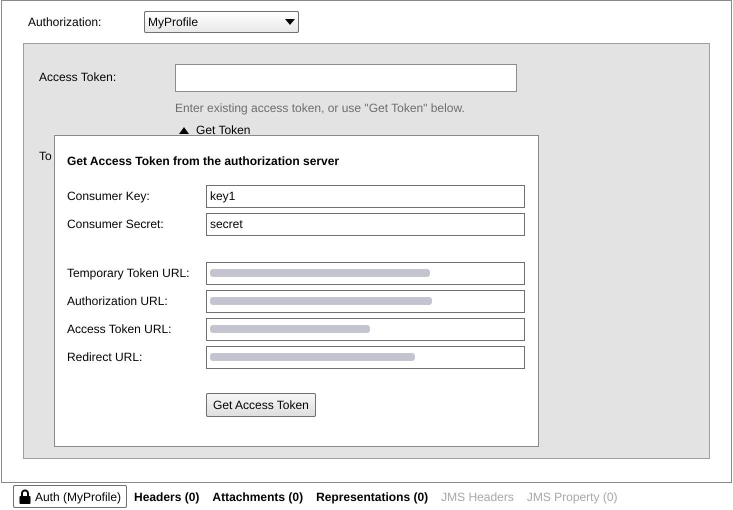  What do you see at coordinates (203, 161) in the screenshot?
I see `popup-title: Get Access Token from the authorization server` at bounding box center [203, 161].